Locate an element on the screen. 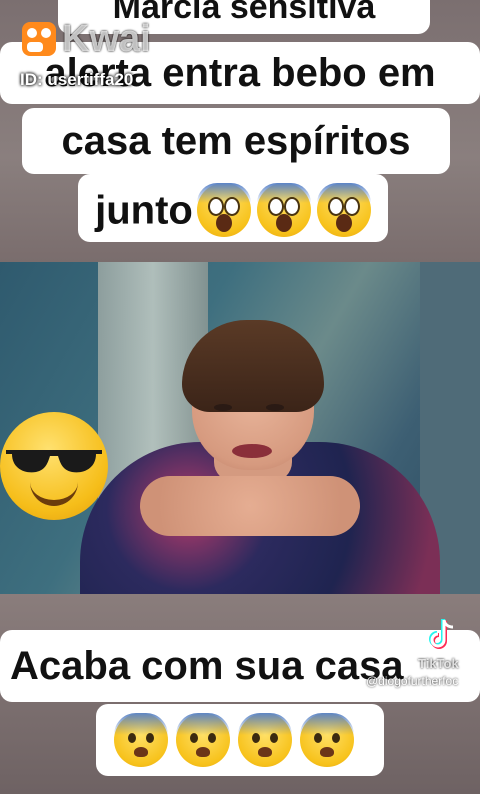 The width and height of the screenshot is (480, 794). kwai-user-id: ID: usertiffa20 is located at coordinates (77, 79).